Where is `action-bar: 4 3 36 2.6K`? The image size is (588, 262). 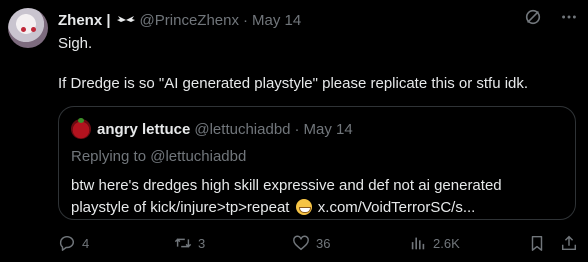
action-bar: 4 3 36 2.6K is located at coordinates (318, 243).